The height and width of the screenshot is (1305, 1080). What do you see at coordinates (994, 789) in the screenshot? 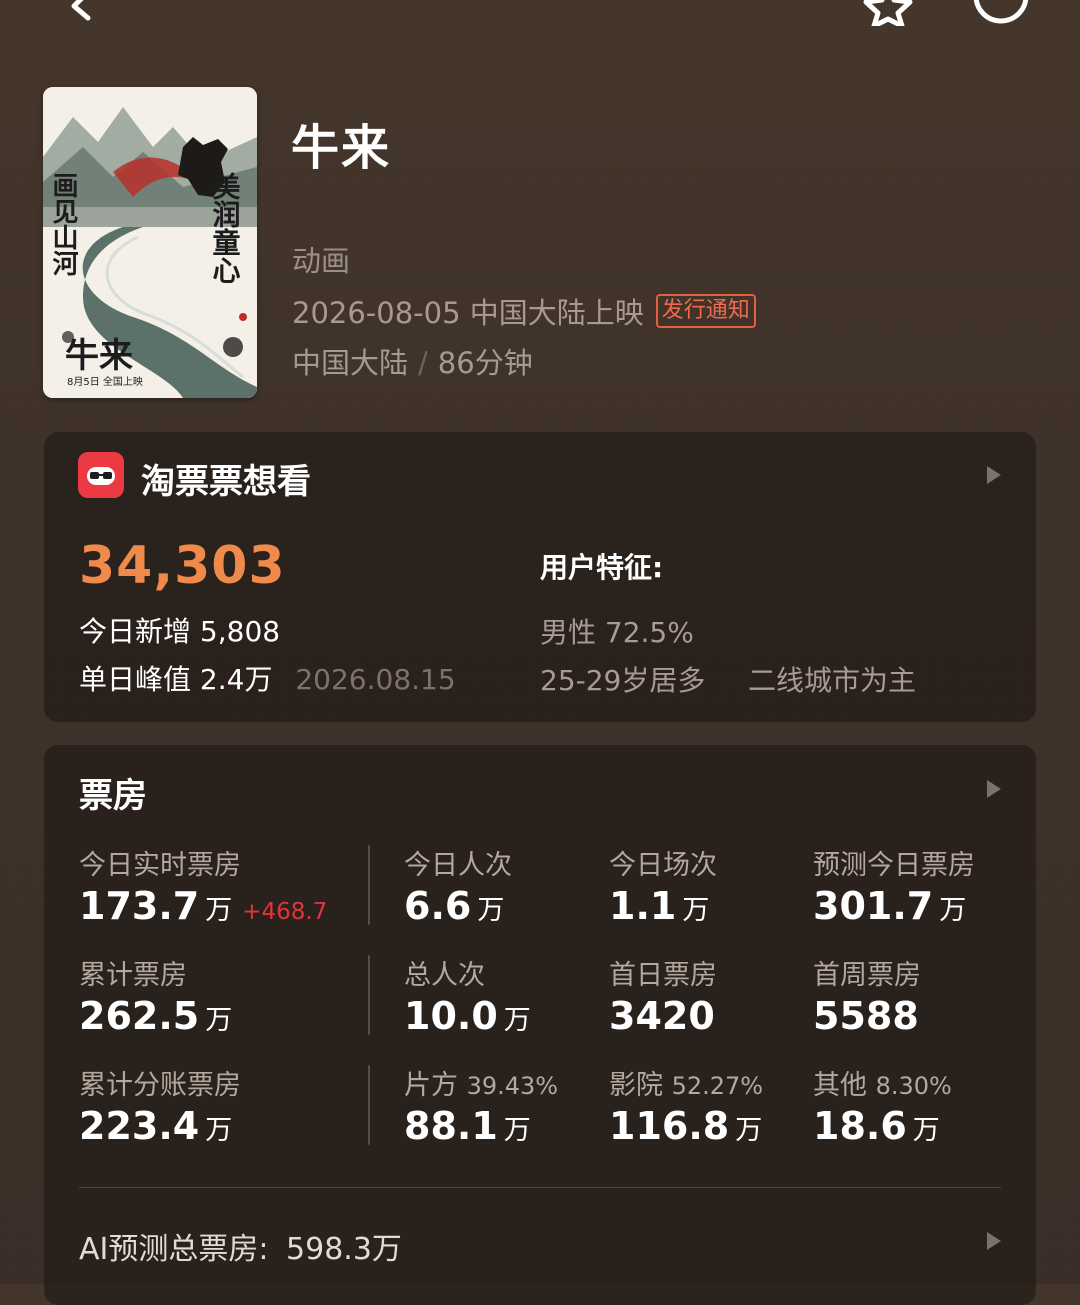
I see `boxoffice-arrow-icon` at bounding box center [994, 789].